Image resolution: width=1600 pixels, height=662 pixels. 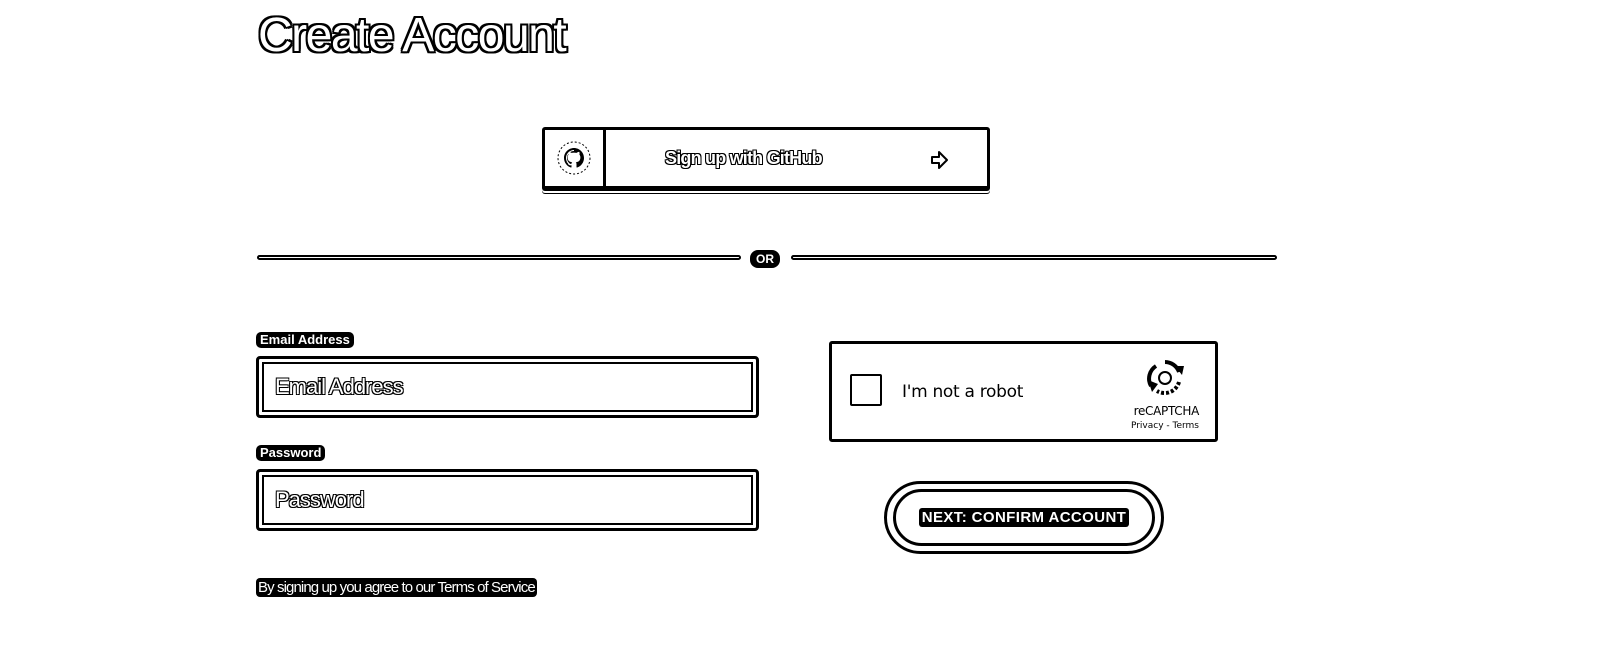 I want to click on next-button-inner: NEXT: CONFIRM ACCOUNT, so click(x=1024, y=517).